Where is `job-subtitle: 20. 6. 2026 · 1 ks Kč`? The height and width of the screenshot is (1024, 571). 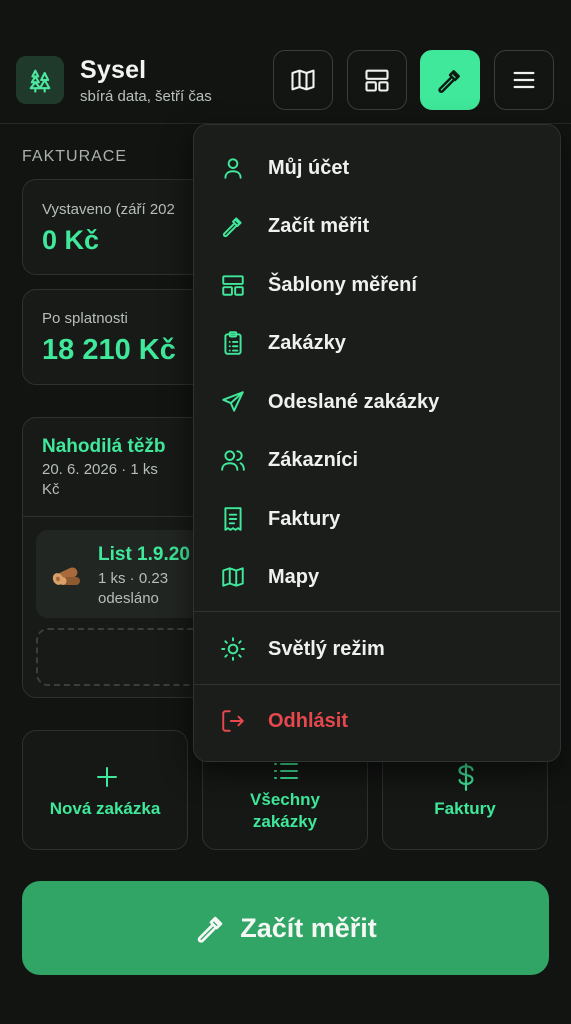
job-subtitle: 20. 6. 2026 · 1 ks Kč is located at coordinates (127, 480).